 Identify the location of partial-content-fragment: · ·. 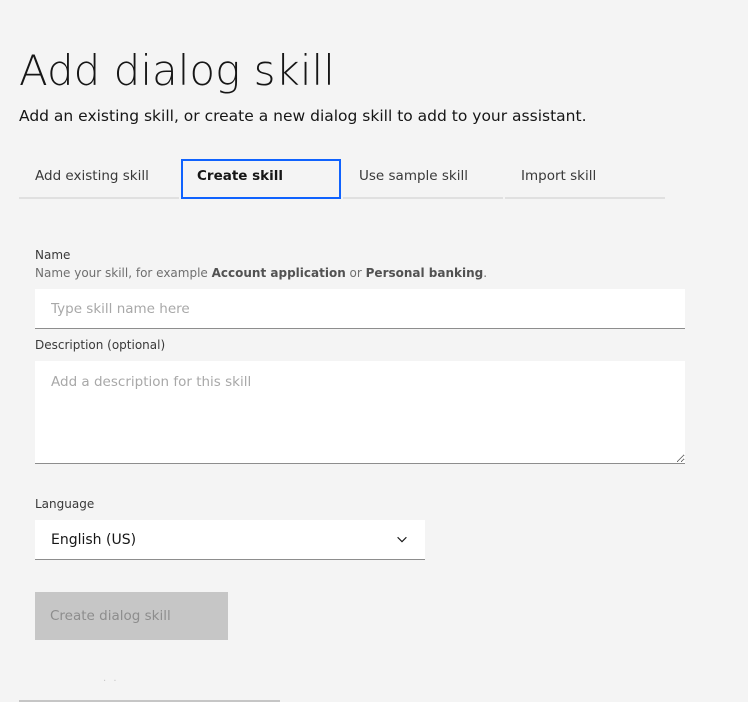
(111, 681).